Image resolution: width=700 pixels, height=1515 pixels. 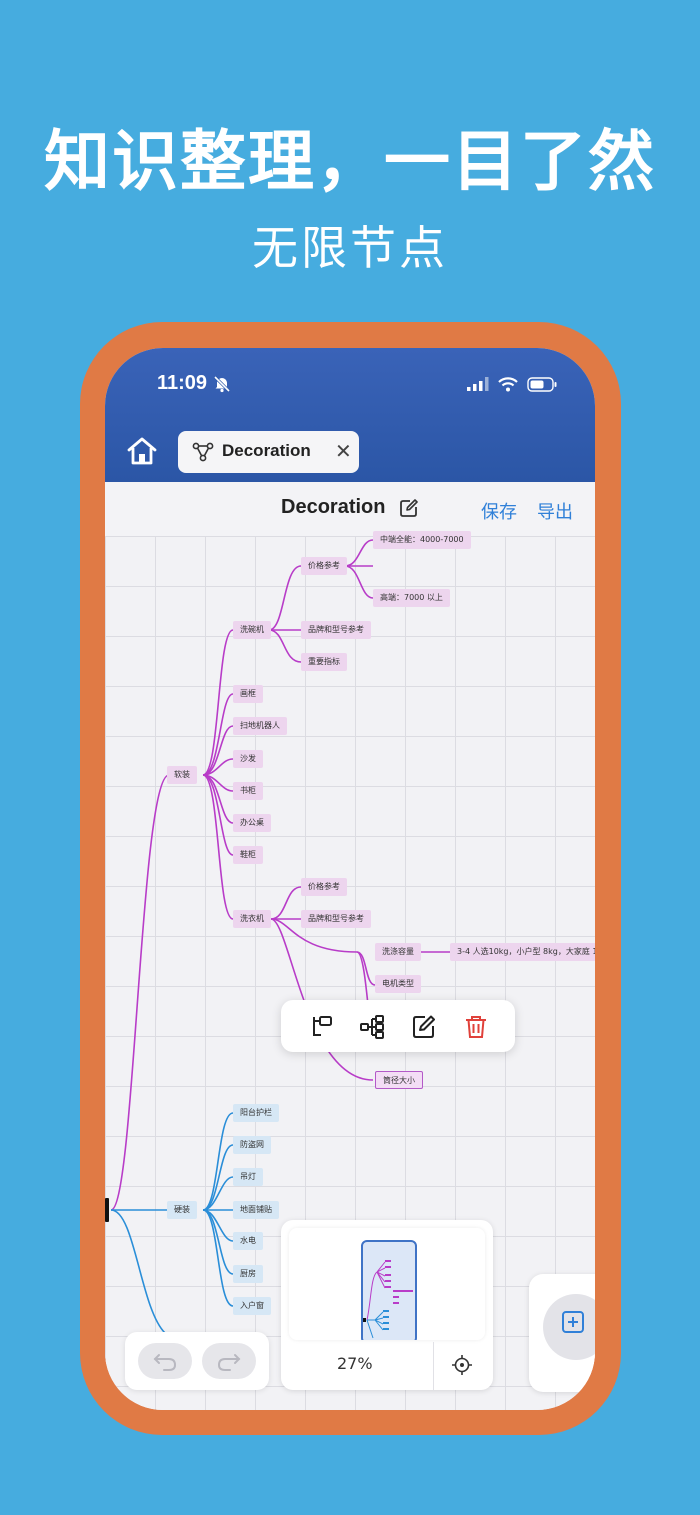 I want to click on mindmap-node: 阳台护栏, so click(x=256, y=1113).